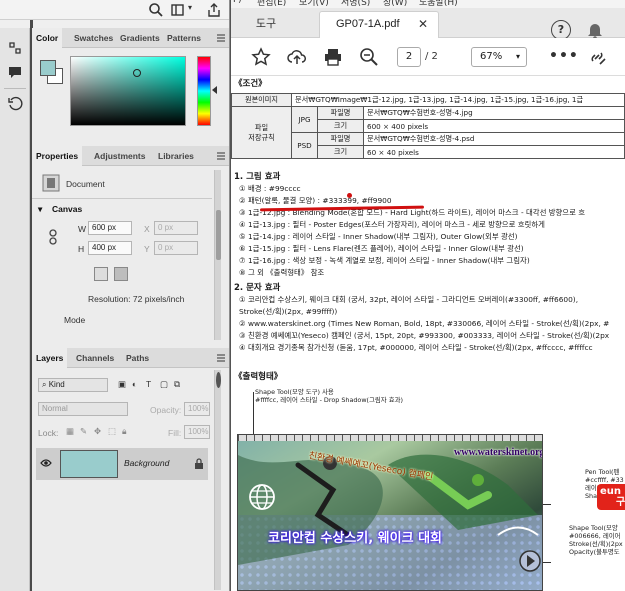 This screenshot has height=591, width=625. I want to click on zoom-select: 67% ▾, so click(499, 57).